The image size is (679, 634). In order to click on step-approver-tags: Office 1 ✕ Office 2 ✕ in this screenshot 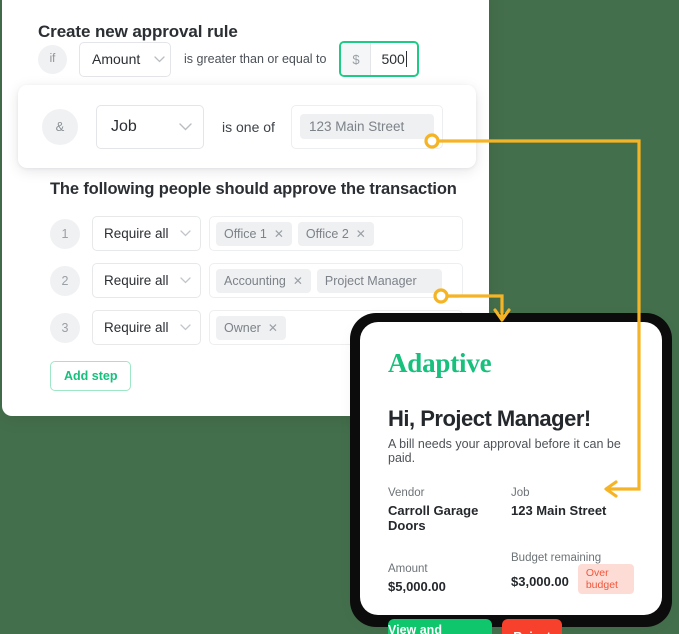, I will do `click(336, 233)`.